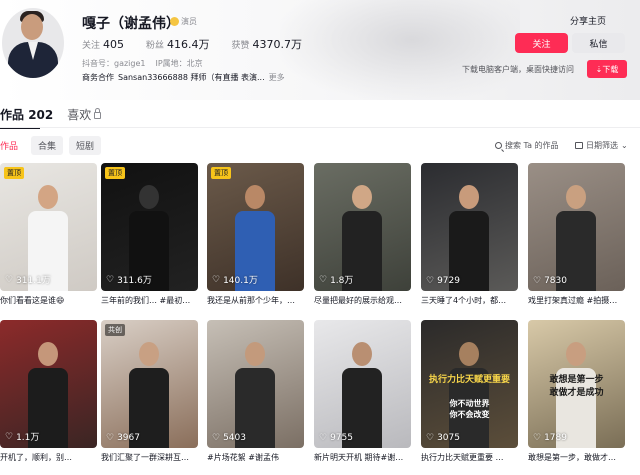 The image size is (640, 475). Describe the element at coordinates (234, 438) in the screenshot. I see `likes-count: 5403` at that location.